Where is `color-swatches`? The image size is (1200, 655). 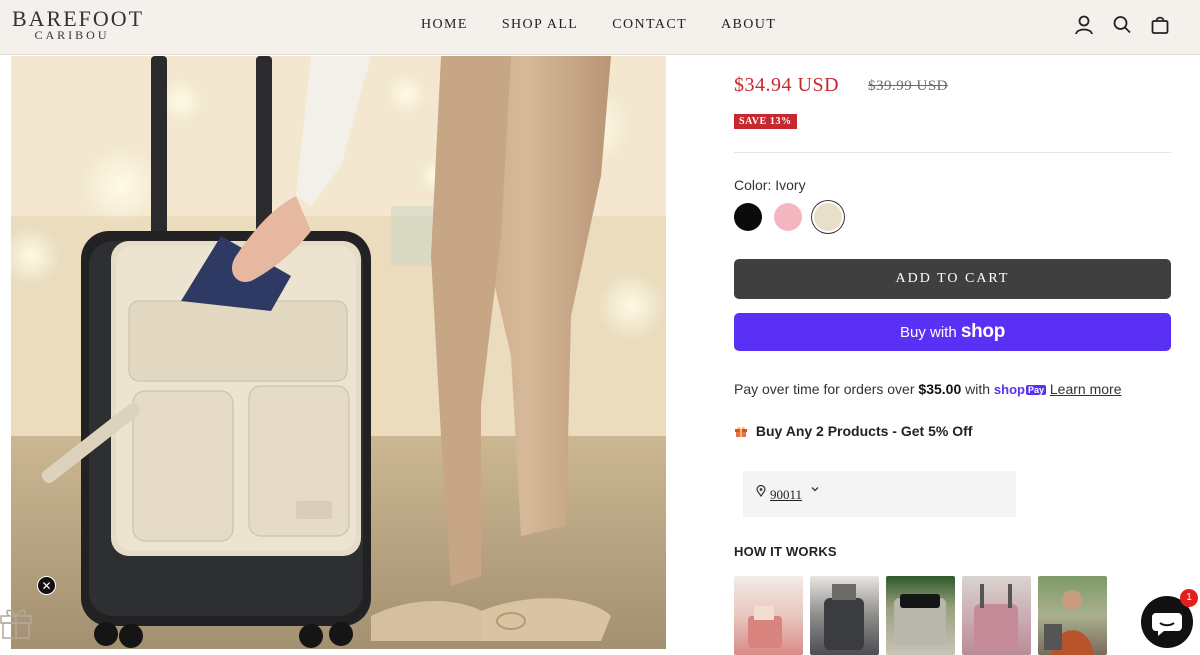 color-swatches is located at coordinates (788, 217).